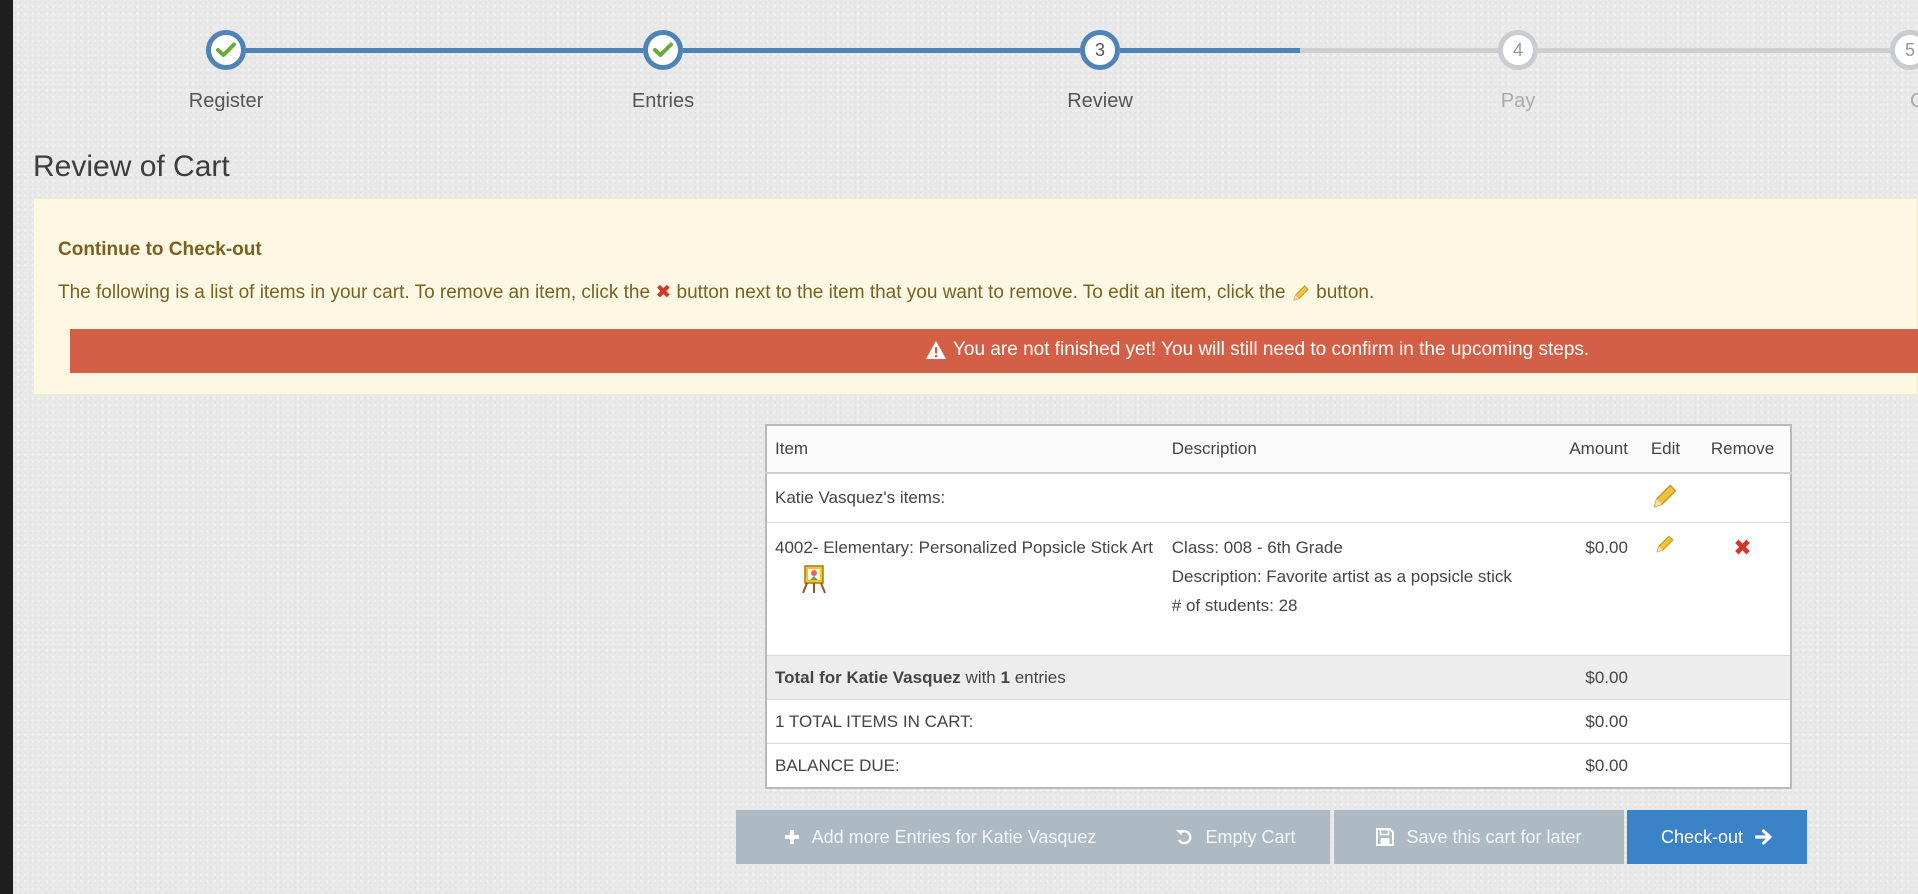 The width and height of the screenshot is (1918, 894). I want to click on add-more-label: Add more Entries for Katie Vasquez, so click(954, 836).